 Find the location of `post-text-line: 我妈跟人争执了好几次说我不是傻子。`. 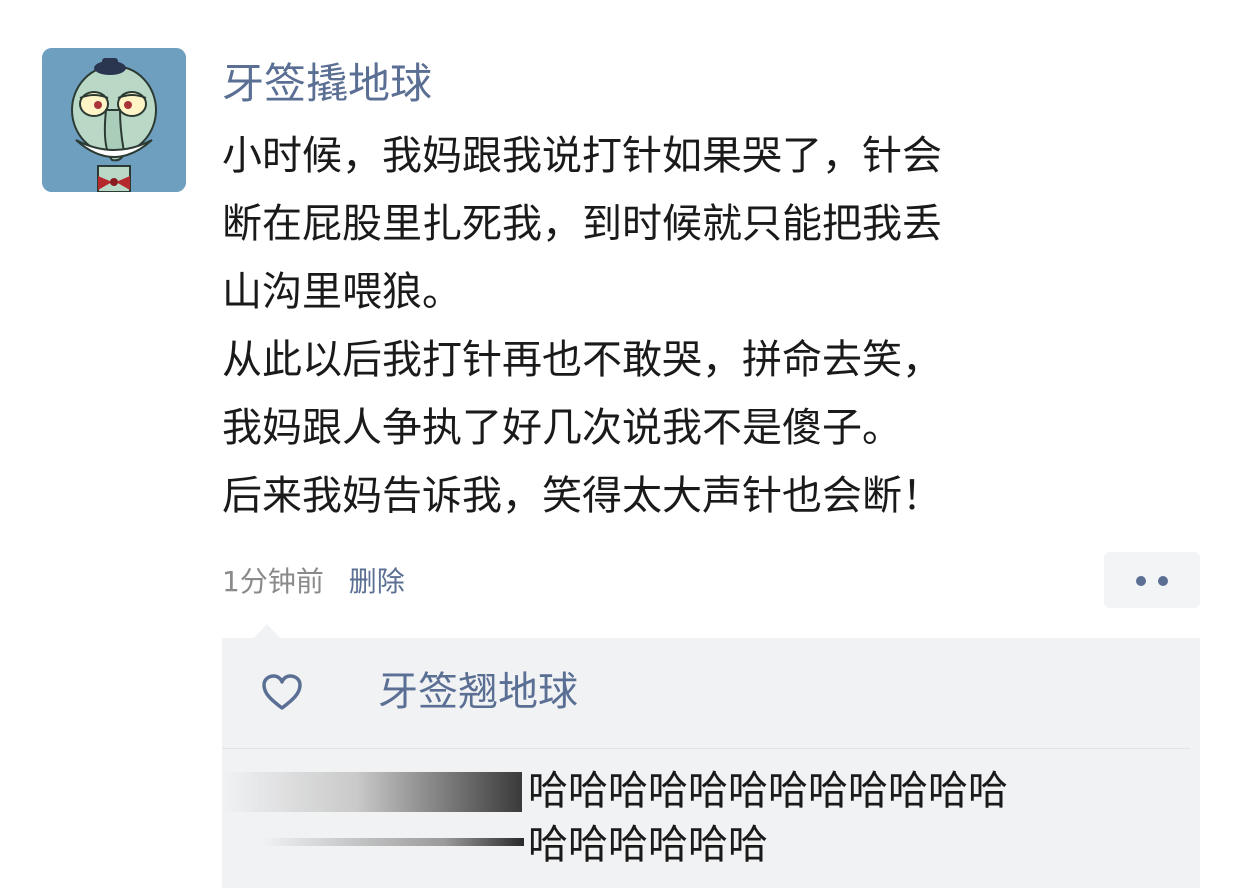

post-text-line: 我妈跟人争执了好几次说我不是傻子。 is located at coordinates (562, 428).